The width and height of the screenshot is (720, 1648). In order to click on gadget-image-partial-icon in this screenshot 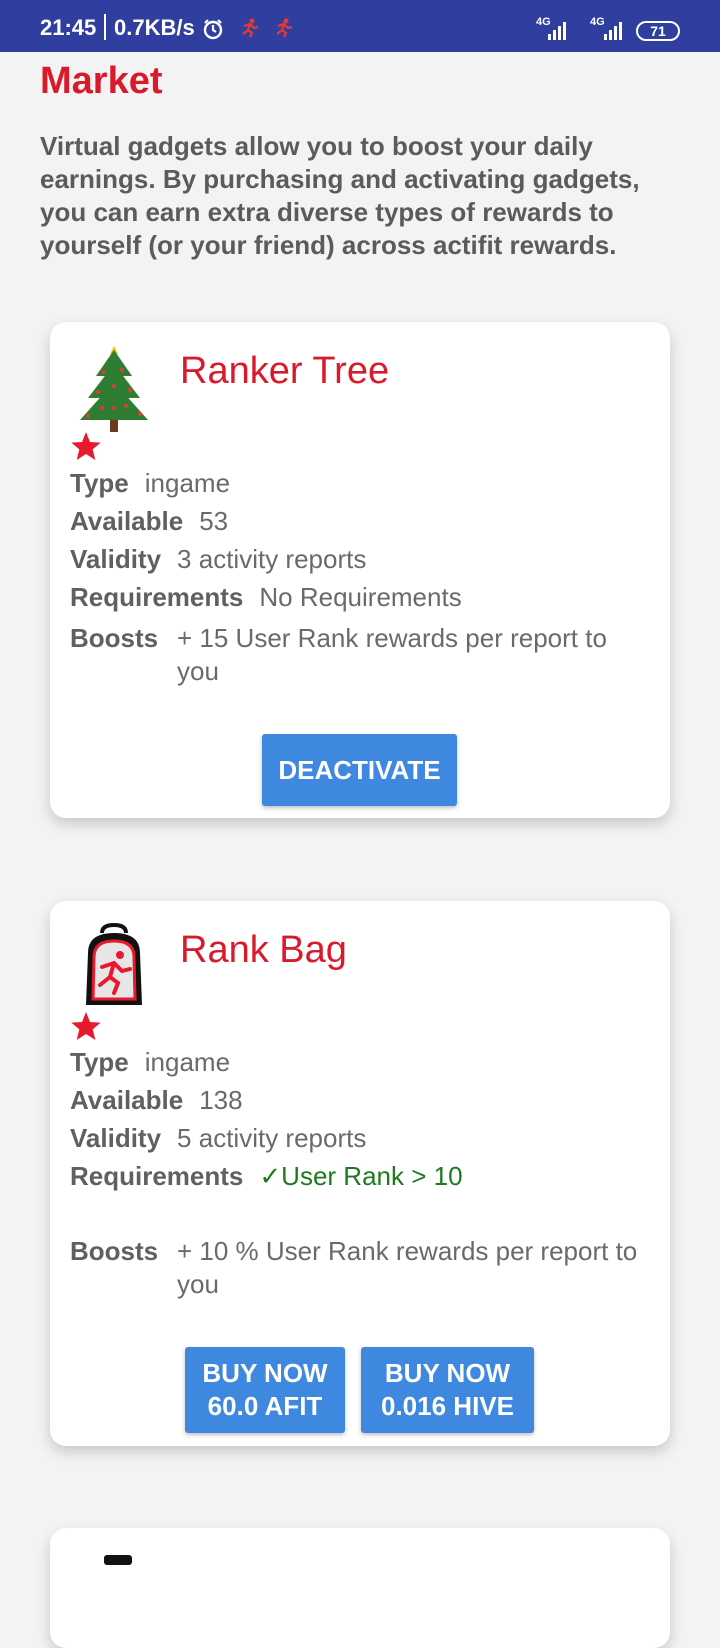, I will do `click(118, 1561)`.